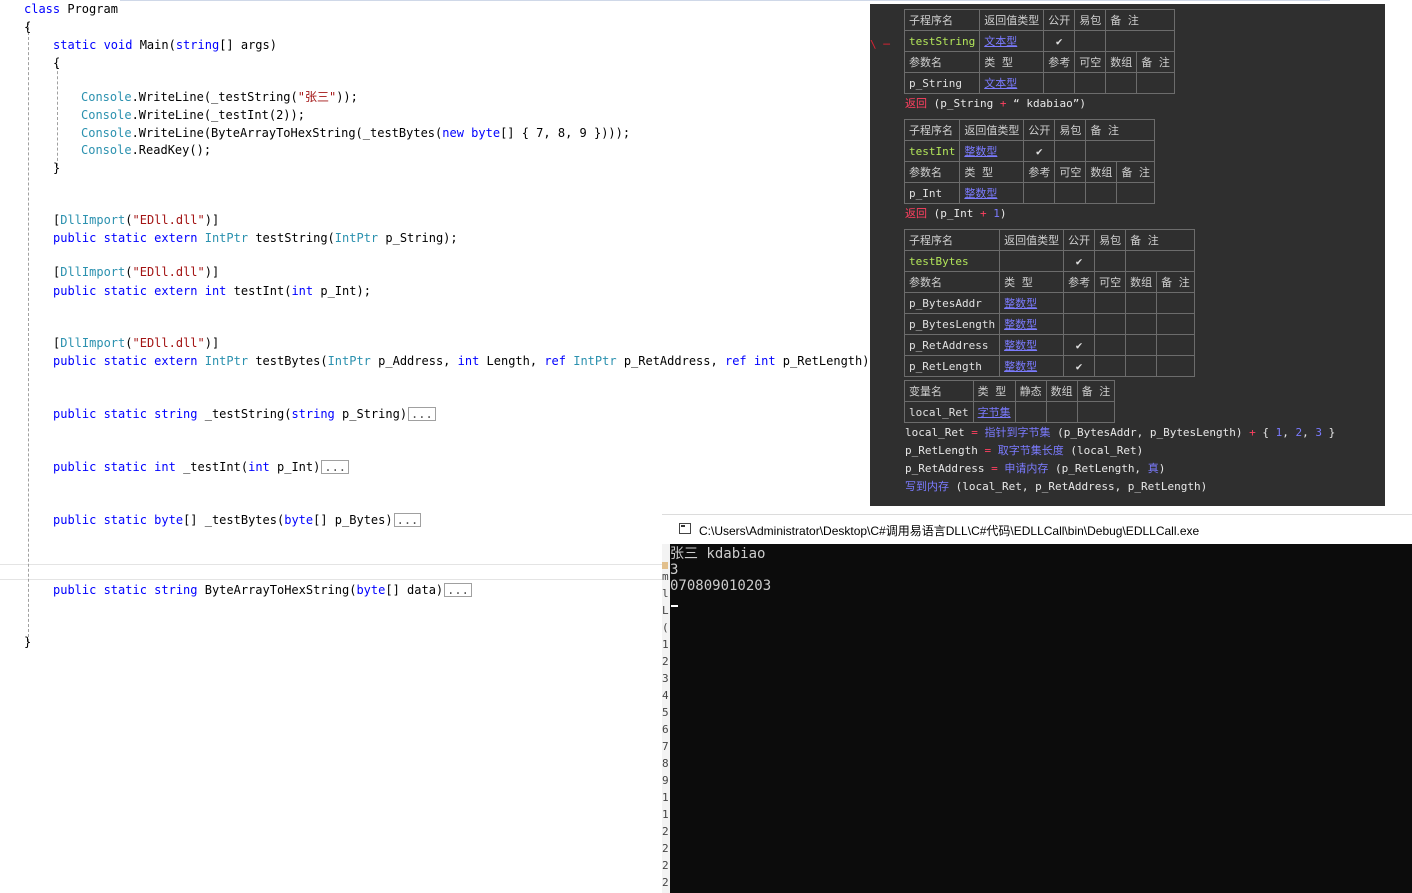  Describe the element at coordinates (1030, 391) in the screenshot. I see `table-cell: 静态` at that location.